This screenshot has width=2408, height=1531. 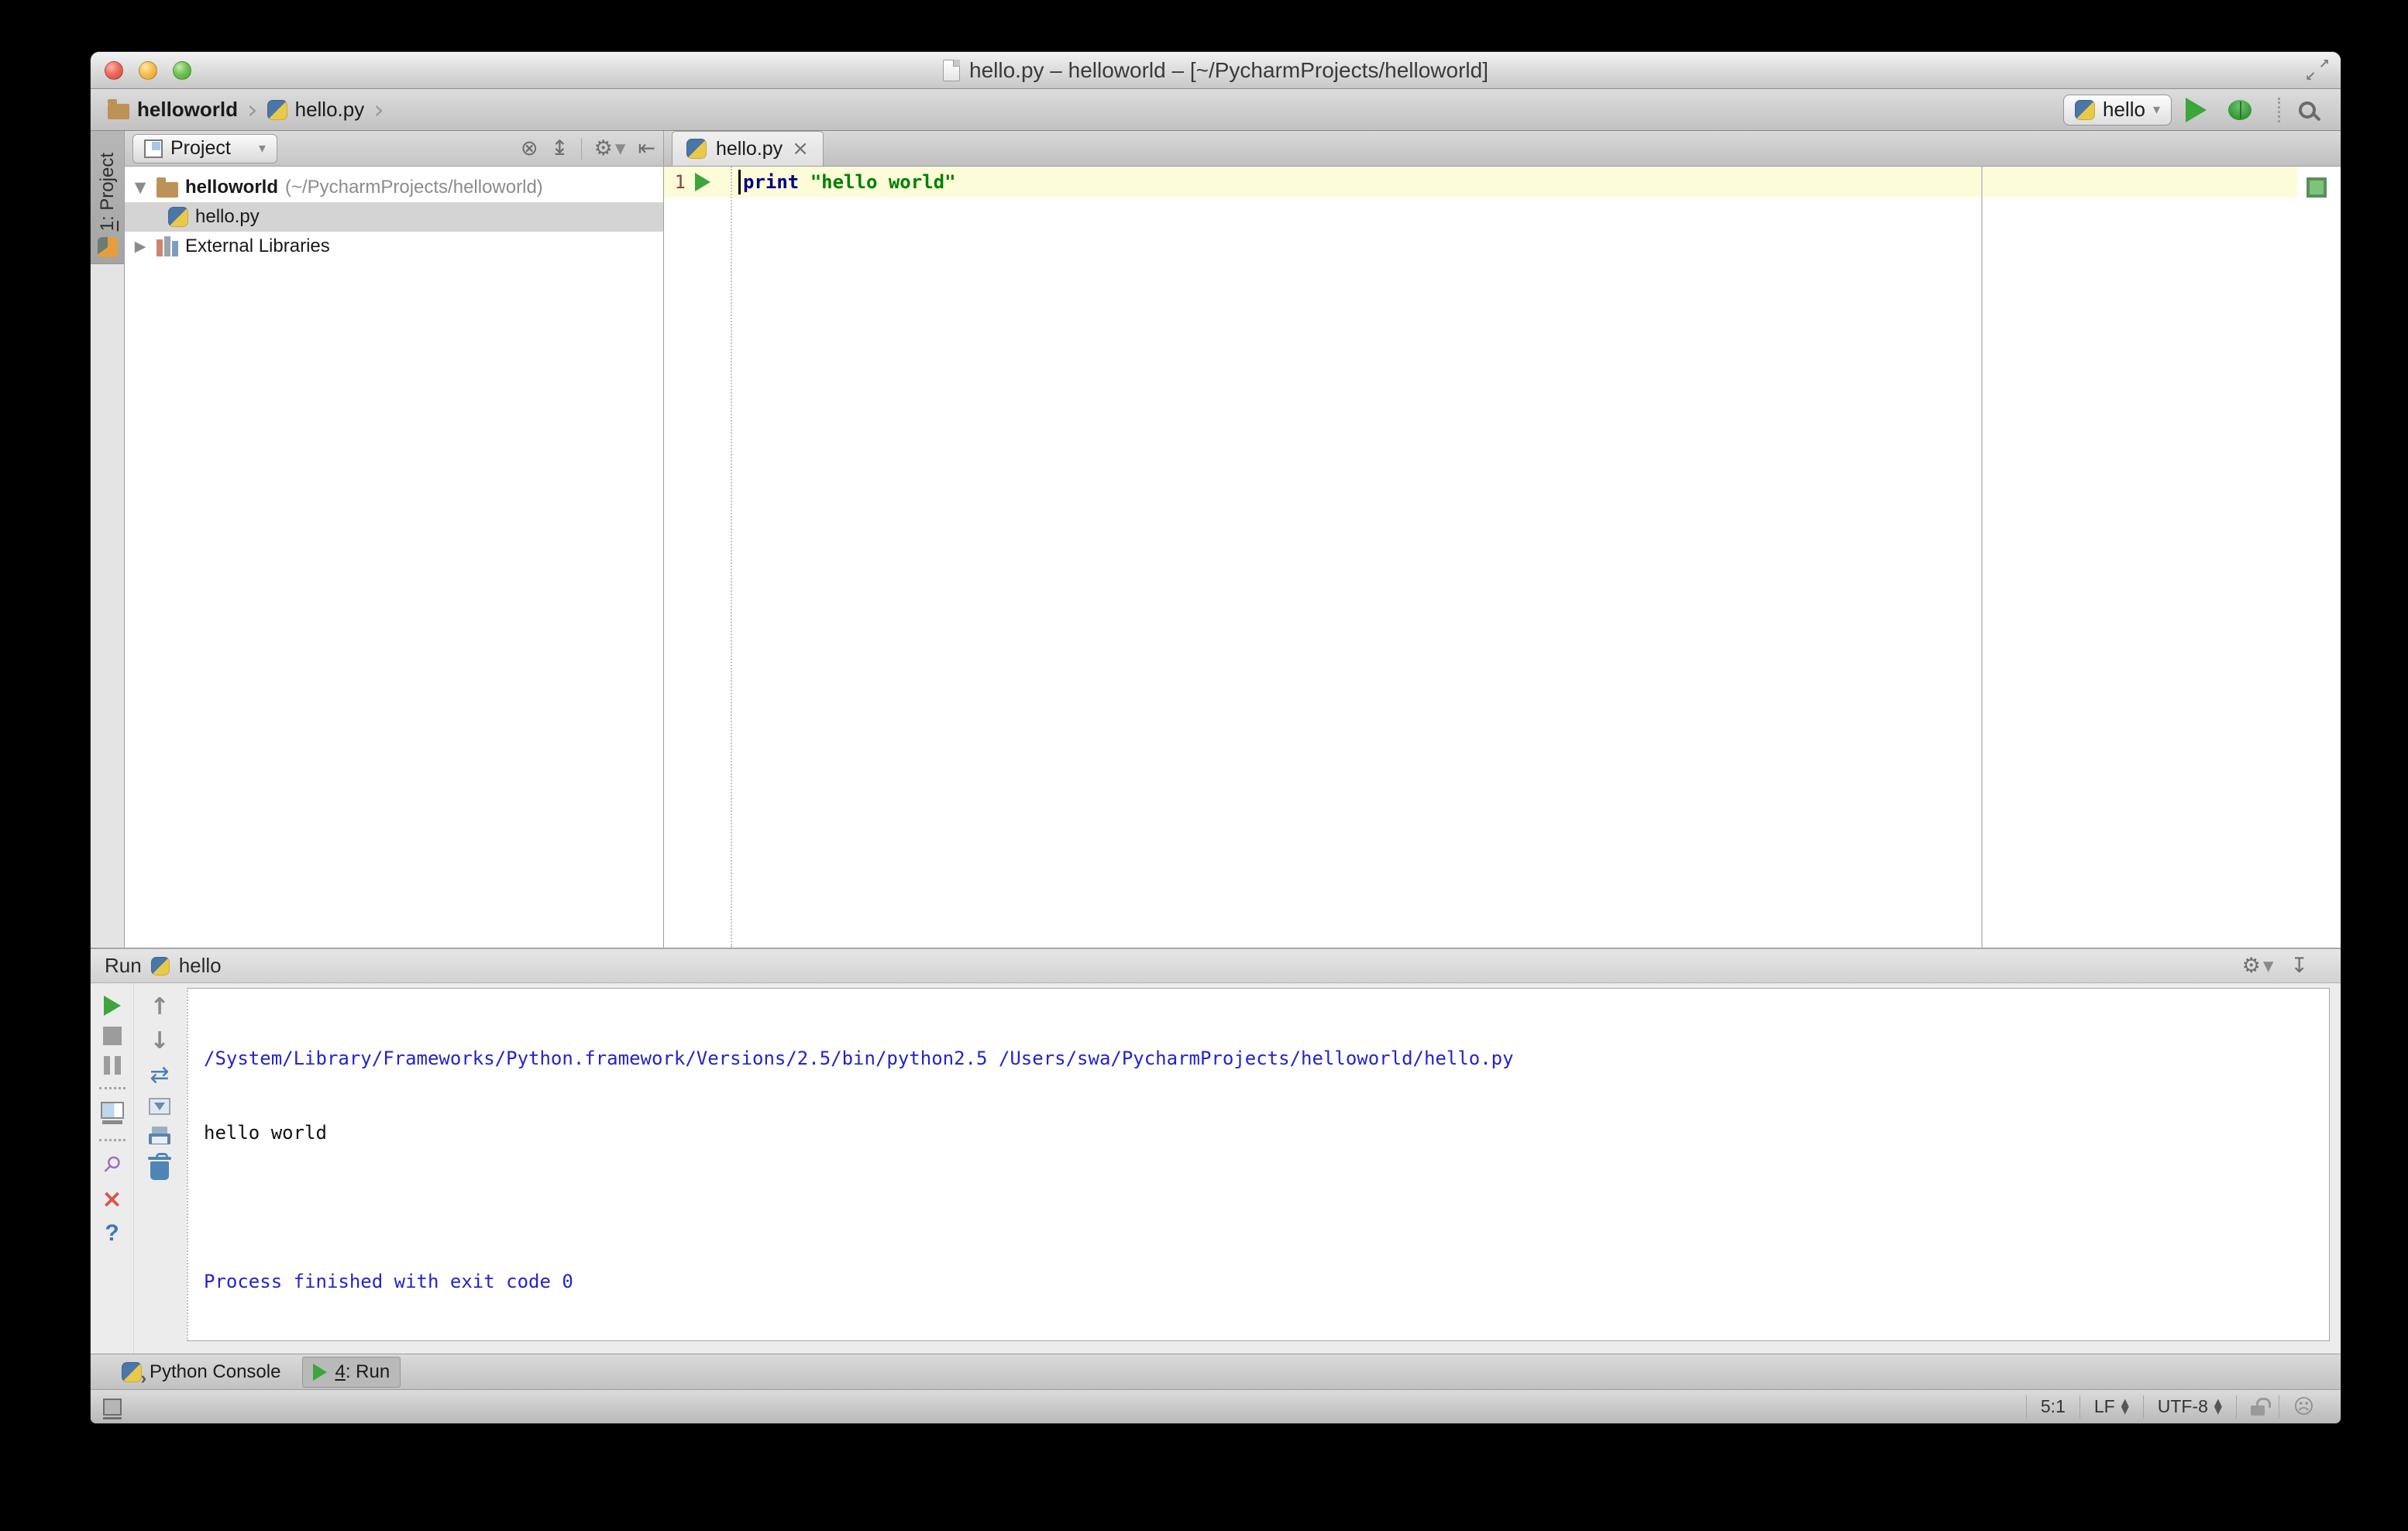 What do you see at coordinates (140, 246) in the screenshot?
I see `expand-caret-icon: ▶` at bounding box center [140, 246].